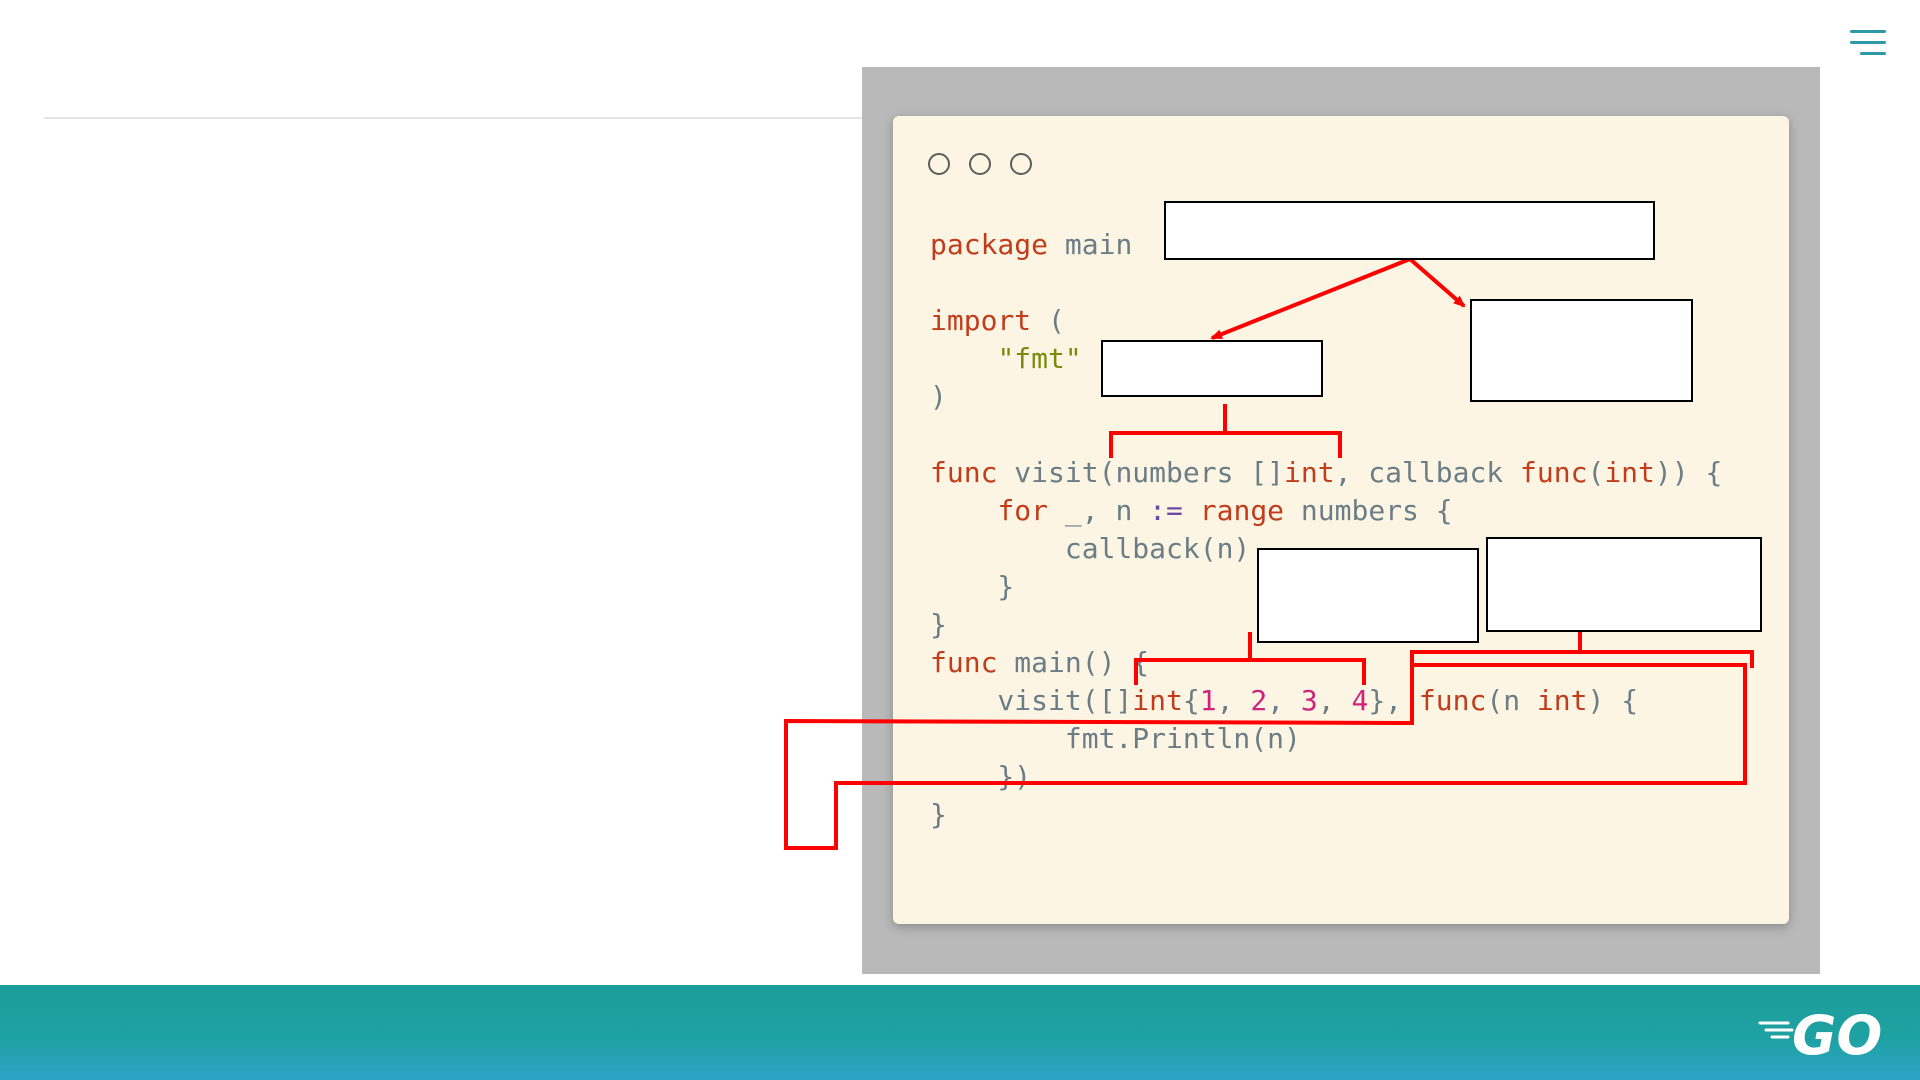  I want to click on go-logo: GO, so click(1820, 1033).